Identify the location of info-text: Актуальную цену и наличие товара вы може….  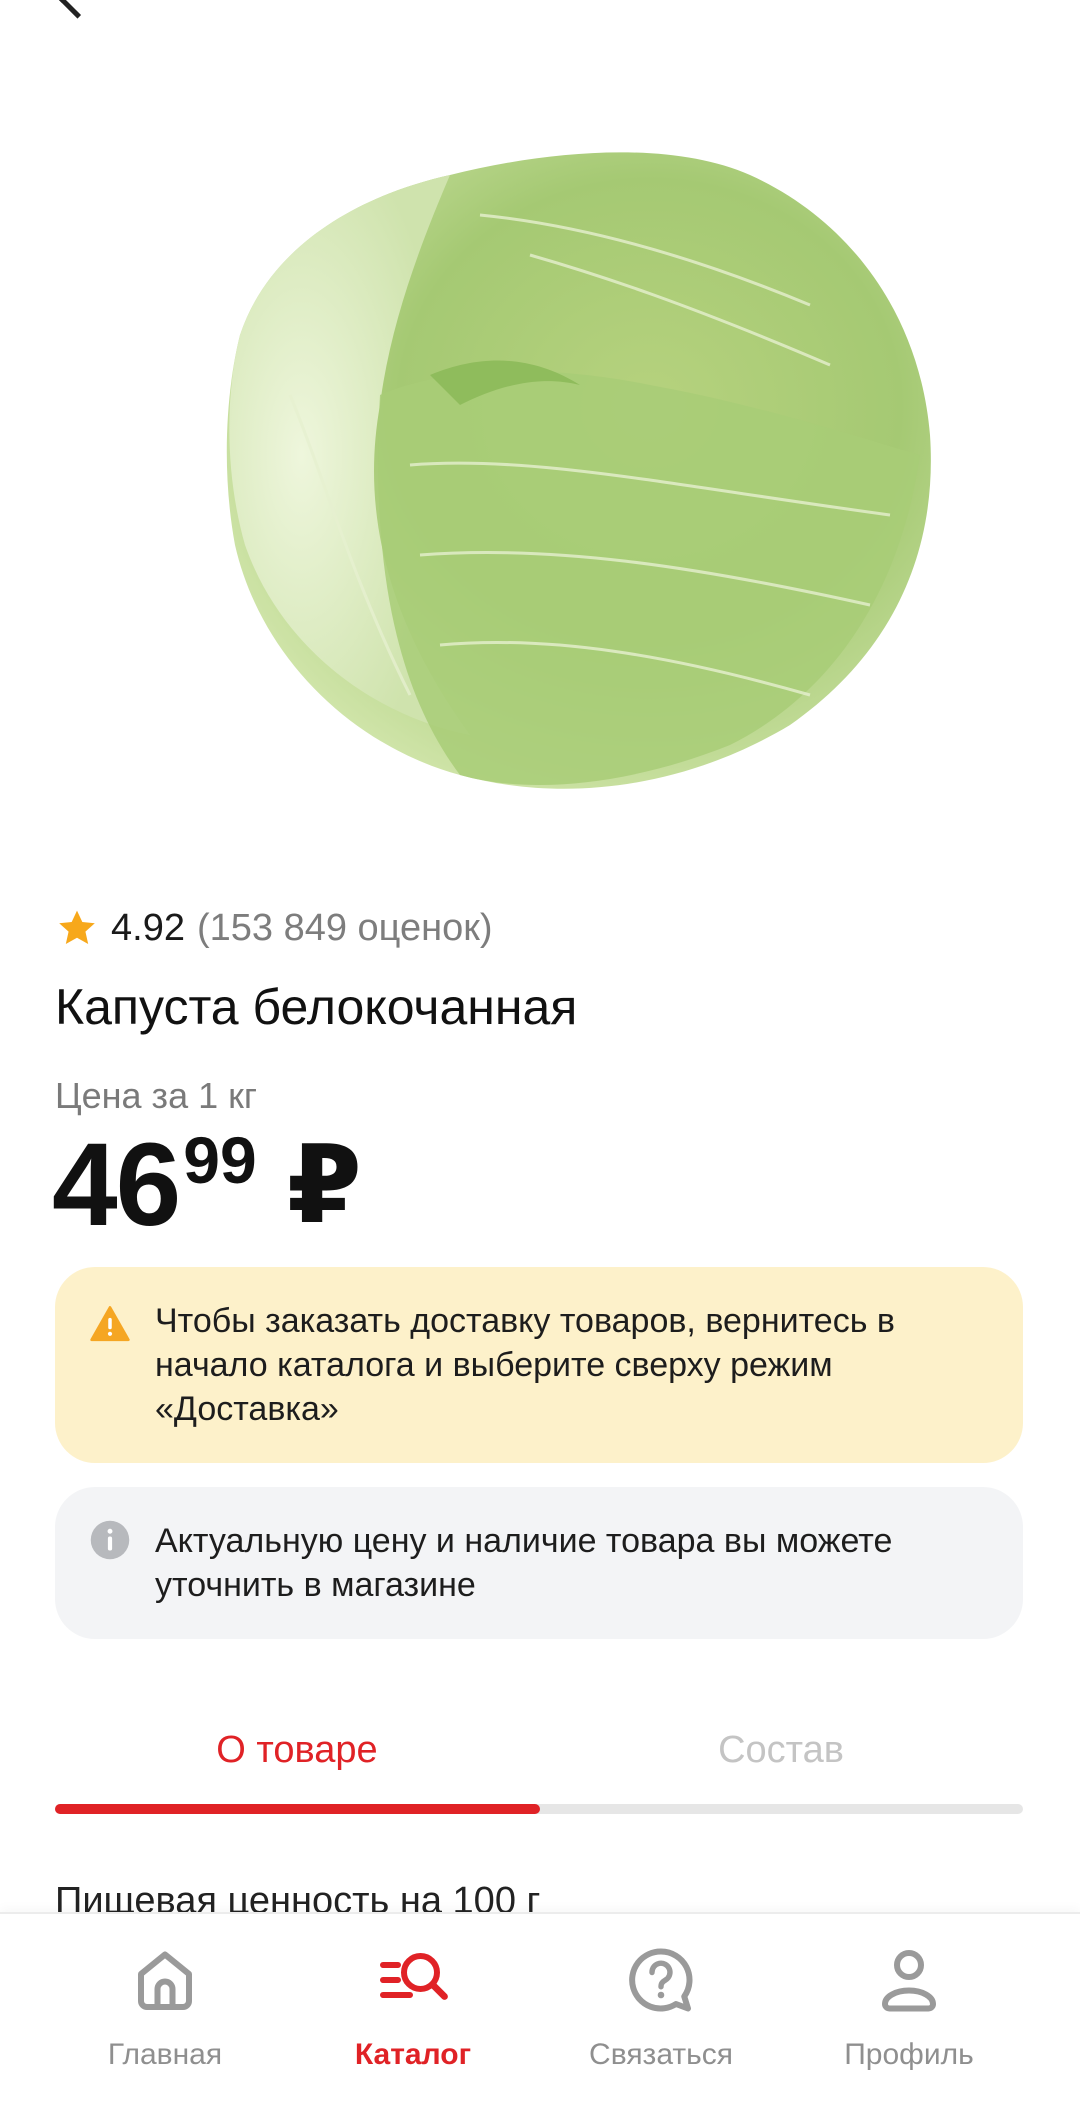
(524, 1563).